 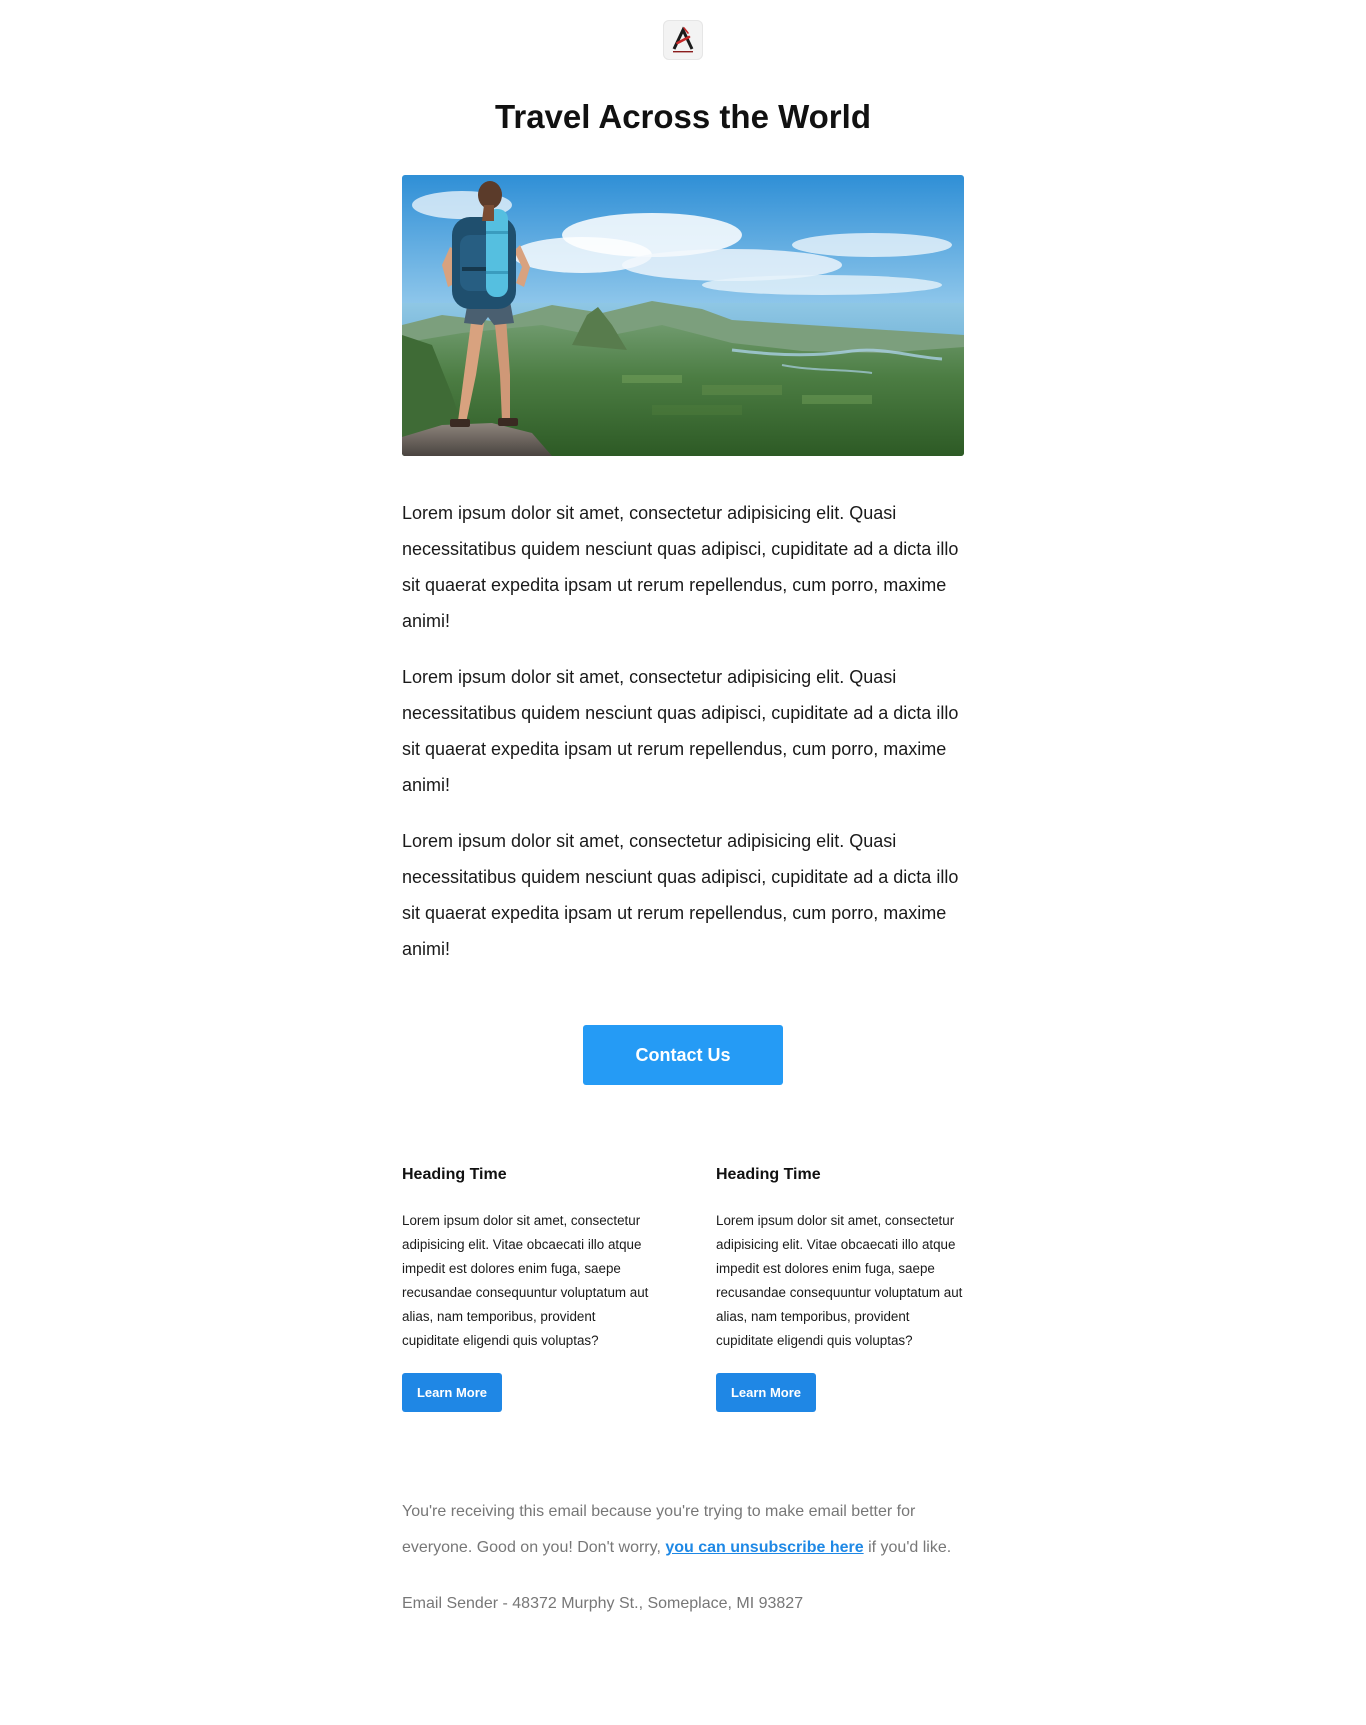 I want to click on cta-wrapper: Contact Us, so click(x=683, y=1055).